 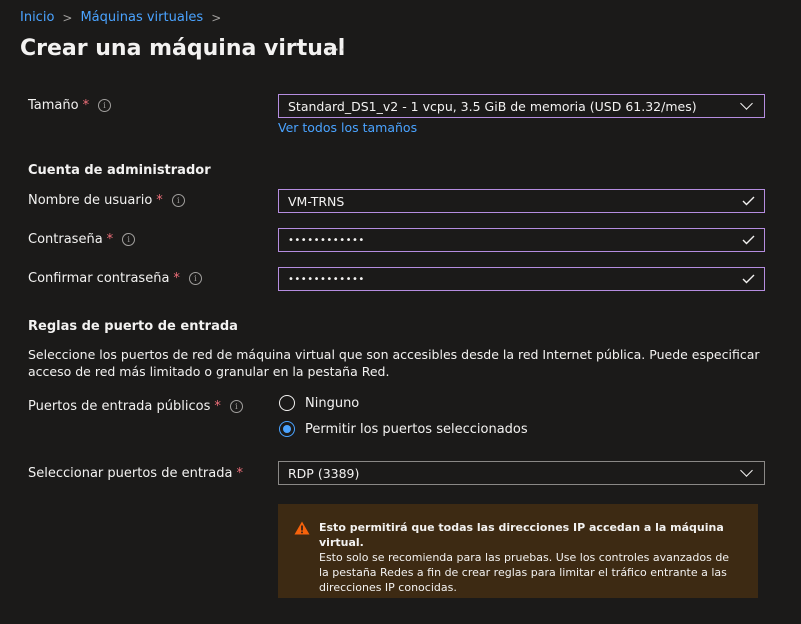 I want to click on password-label: Contraseña * i, so click(x=82, y=239).